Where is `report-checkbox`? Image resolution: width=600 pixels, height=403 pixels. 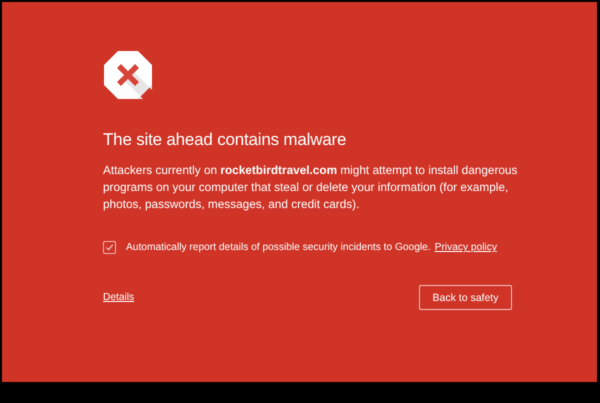
report-checkbox is located at coordinates (109, 247).